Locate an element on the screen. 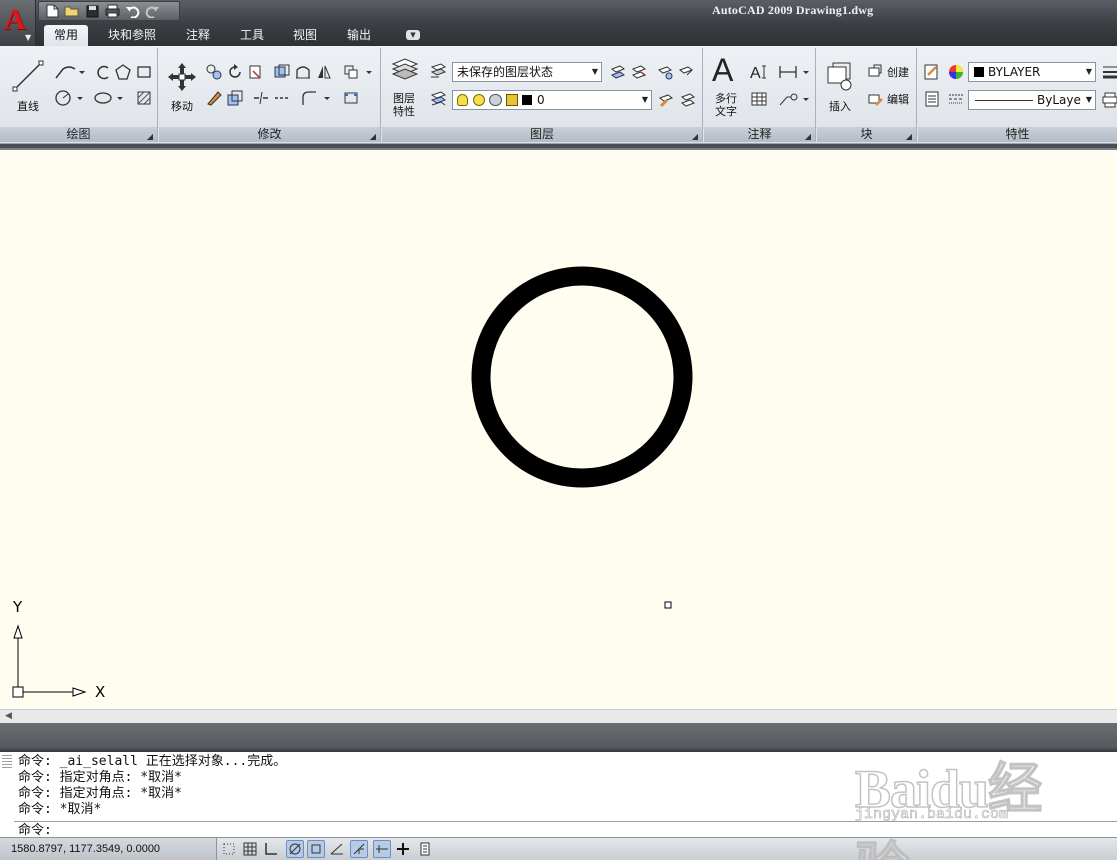  horizontal-scrollbar: ◀ is located at coordinates (558, 716).